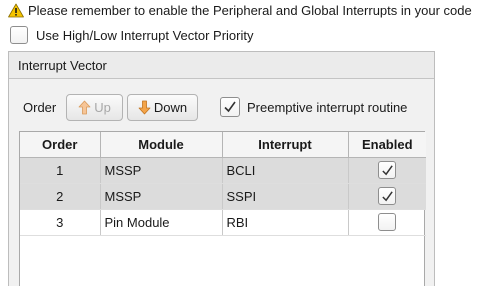 Image resolution: width=497 pixels, height=286 pixels. What do you see at coordinates (161, 222) in the screenshot?
I see `row-module: Pin Module` at bounding box center [161, 222].